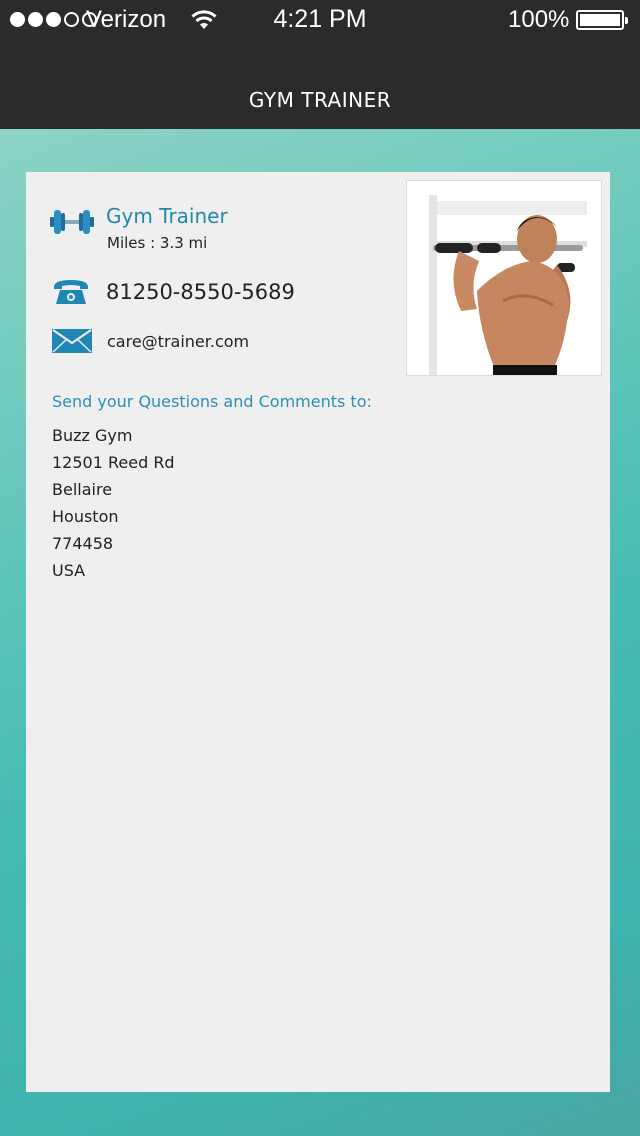  What do you see at coordinates (113, 462) in the screenshot?
I see `address-line: 12501 Reed Rd` at bounding box center [113, 462].